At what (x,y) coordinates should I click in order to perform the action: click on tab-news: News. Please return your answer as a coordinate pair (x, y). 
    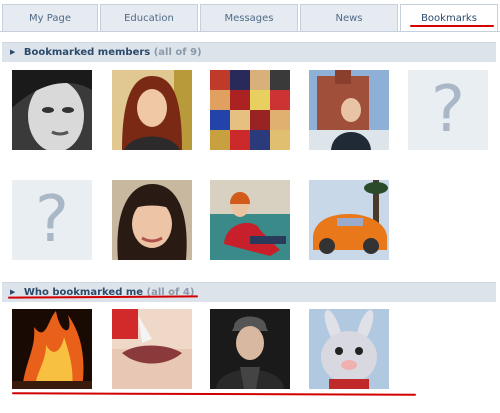
    Looking at the image, I should click on (349, 18).